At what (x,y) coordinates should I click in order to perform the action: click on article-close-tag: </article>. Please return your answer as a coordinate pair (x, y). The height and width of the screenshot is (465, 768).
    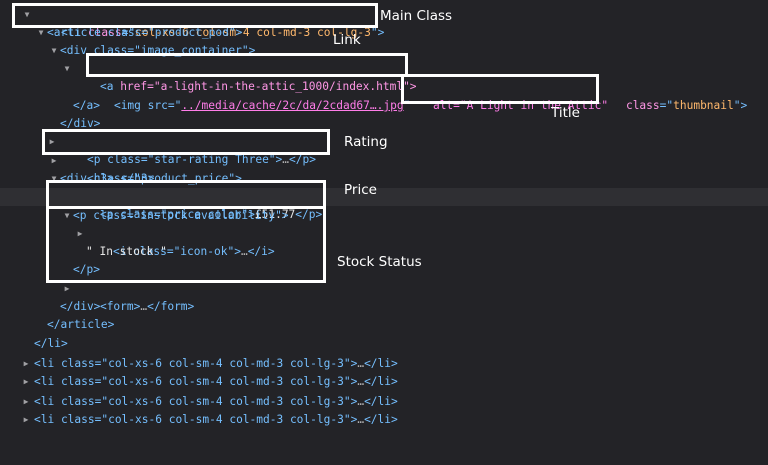
    Looking at the image, I should click on (81, 324).